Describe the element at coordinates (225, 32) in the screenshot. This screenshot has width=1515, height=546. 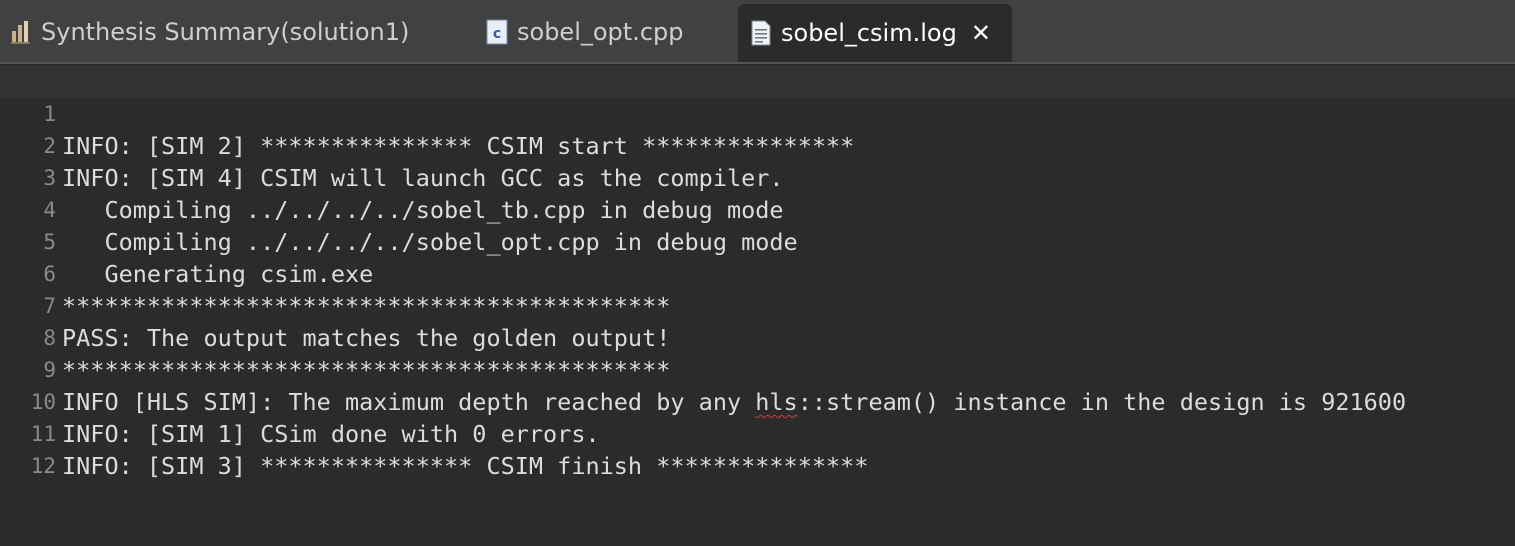
I see `tab-label: Synthesis Summary(solution1)` at that location.